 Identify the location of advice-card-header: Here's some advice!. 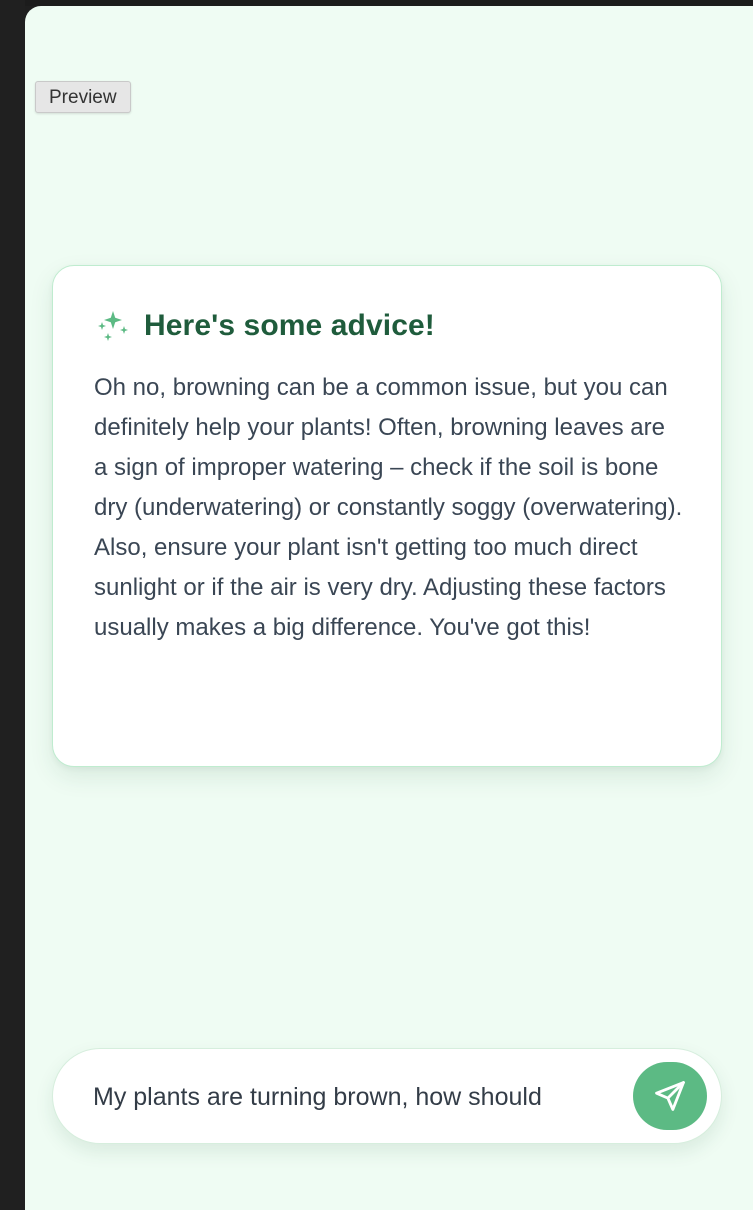
(387, 326).